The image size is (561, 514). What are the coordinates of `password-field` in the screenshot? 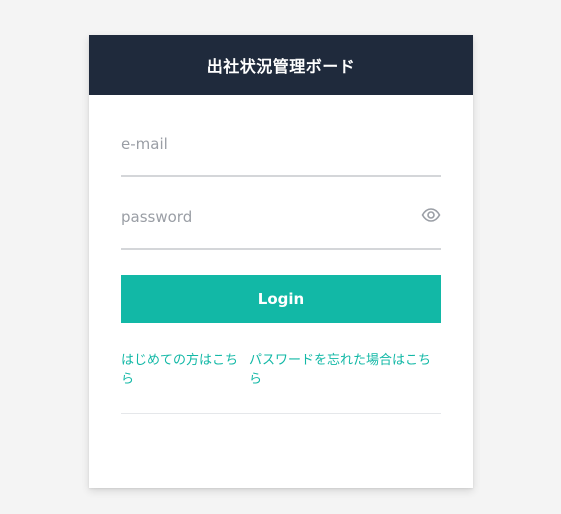 It's located at (281, 217).